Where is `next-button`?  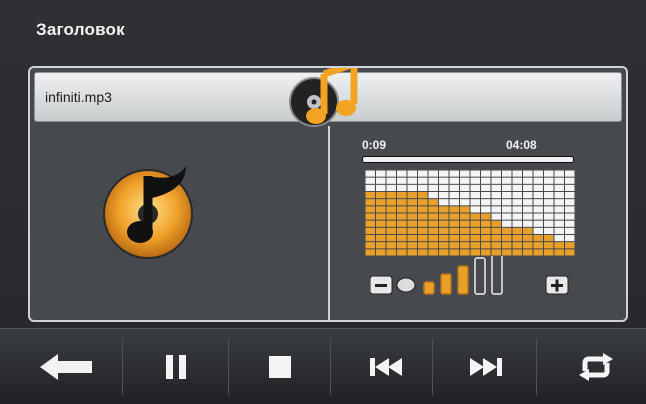
next-button is located at coordinates (486, 367).